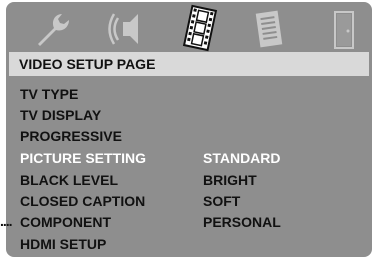  What do you see at coordinates (189, 64) in the screenshot?
I see `page-header: VIDEO SETUP PAGE` at bounding box center [189, 64].